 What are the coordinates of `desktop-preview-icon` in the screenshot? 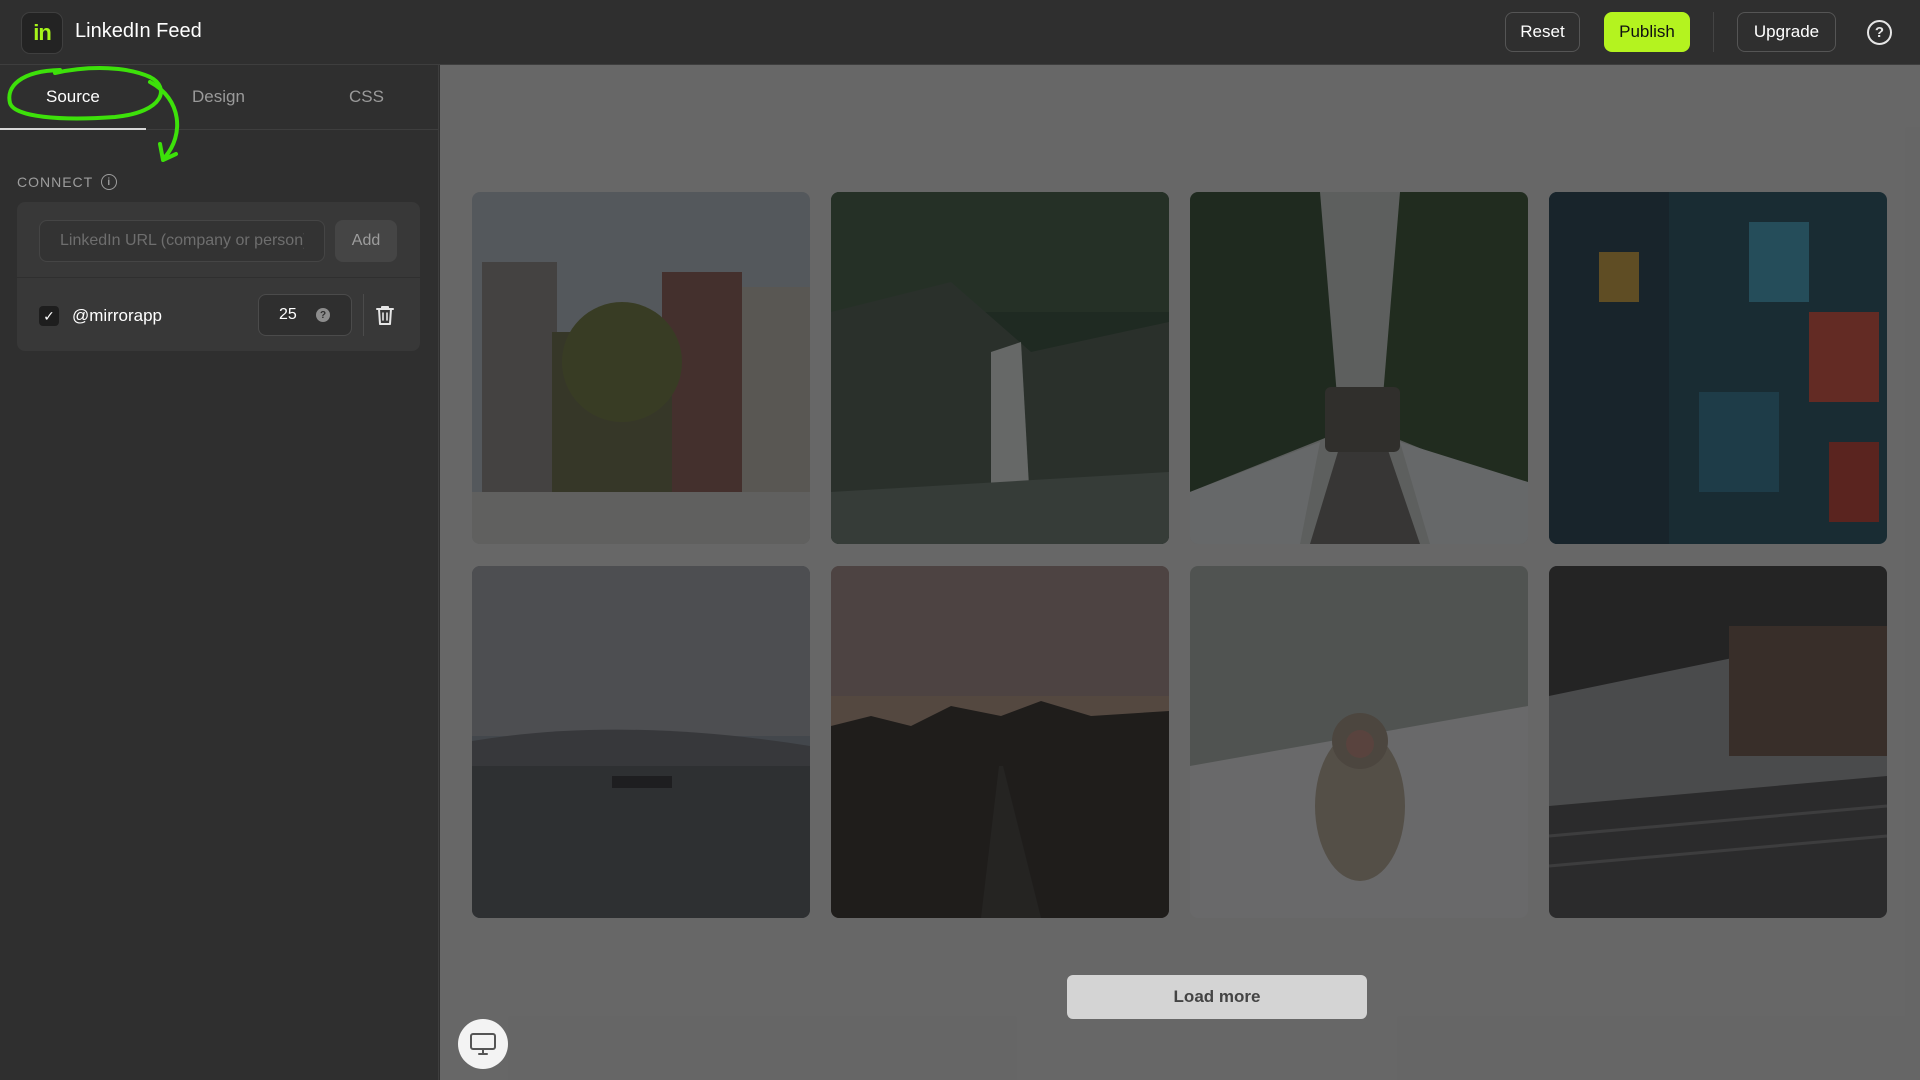 It's located at (483, 1044).